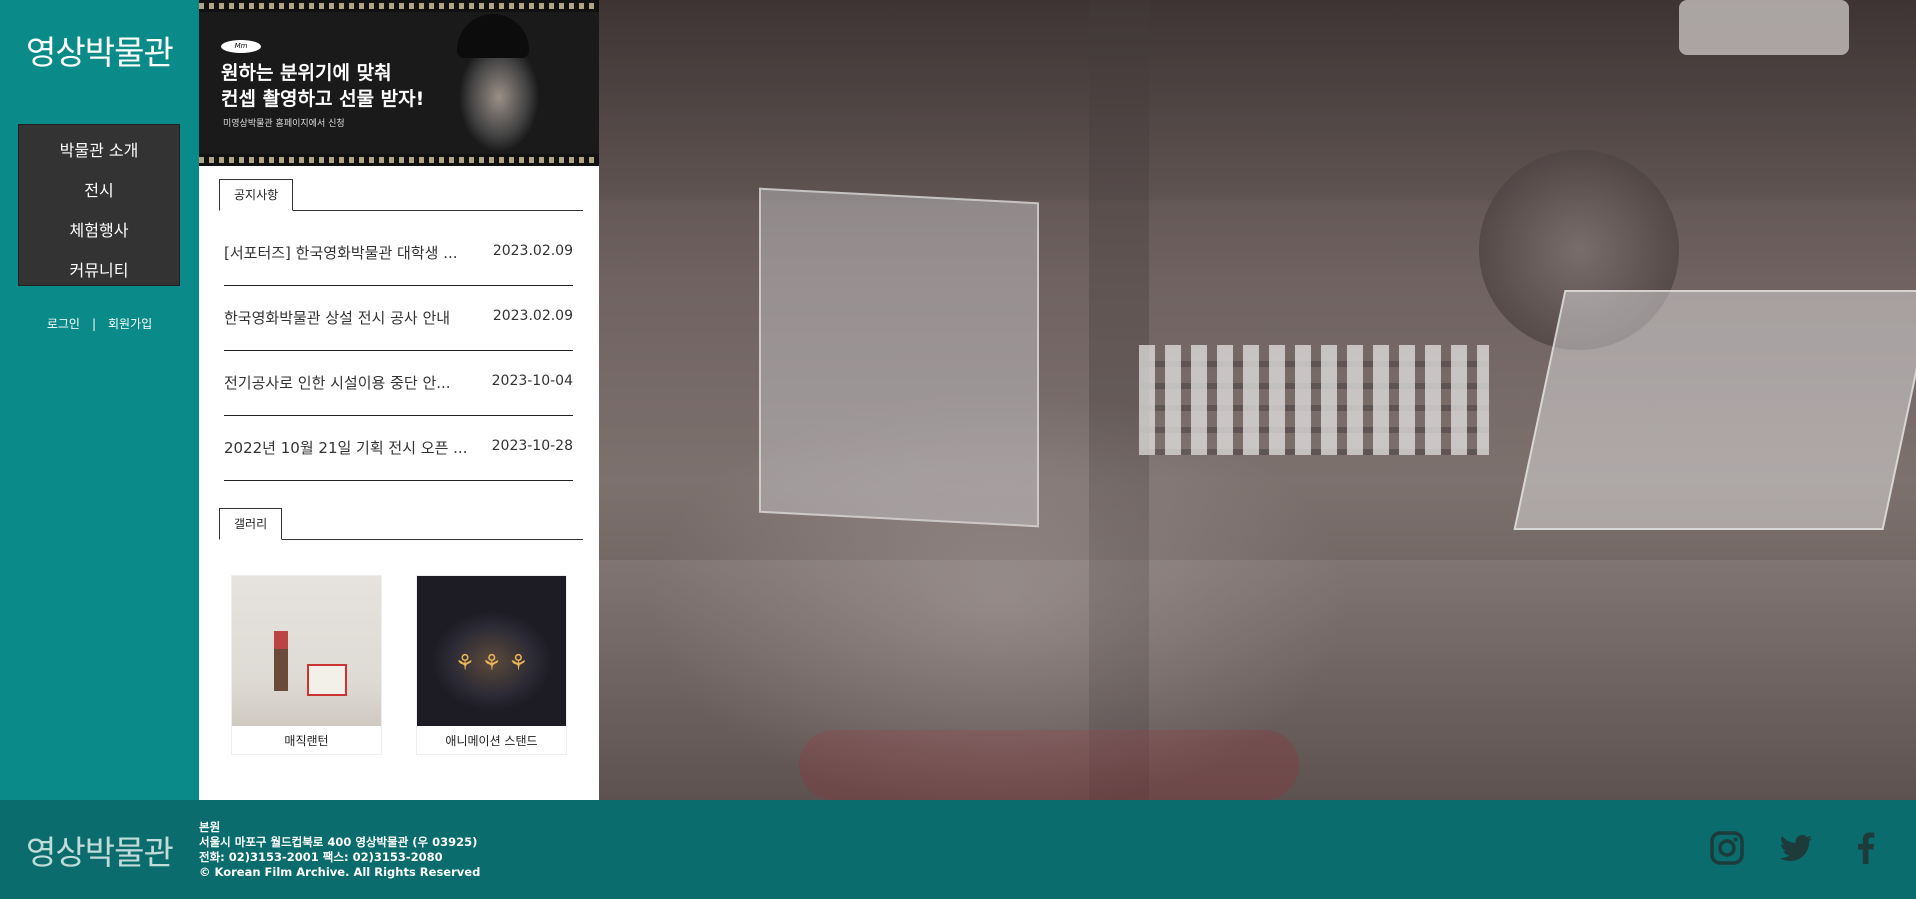  I want to click on instagram-icon, so click(1727, 848).